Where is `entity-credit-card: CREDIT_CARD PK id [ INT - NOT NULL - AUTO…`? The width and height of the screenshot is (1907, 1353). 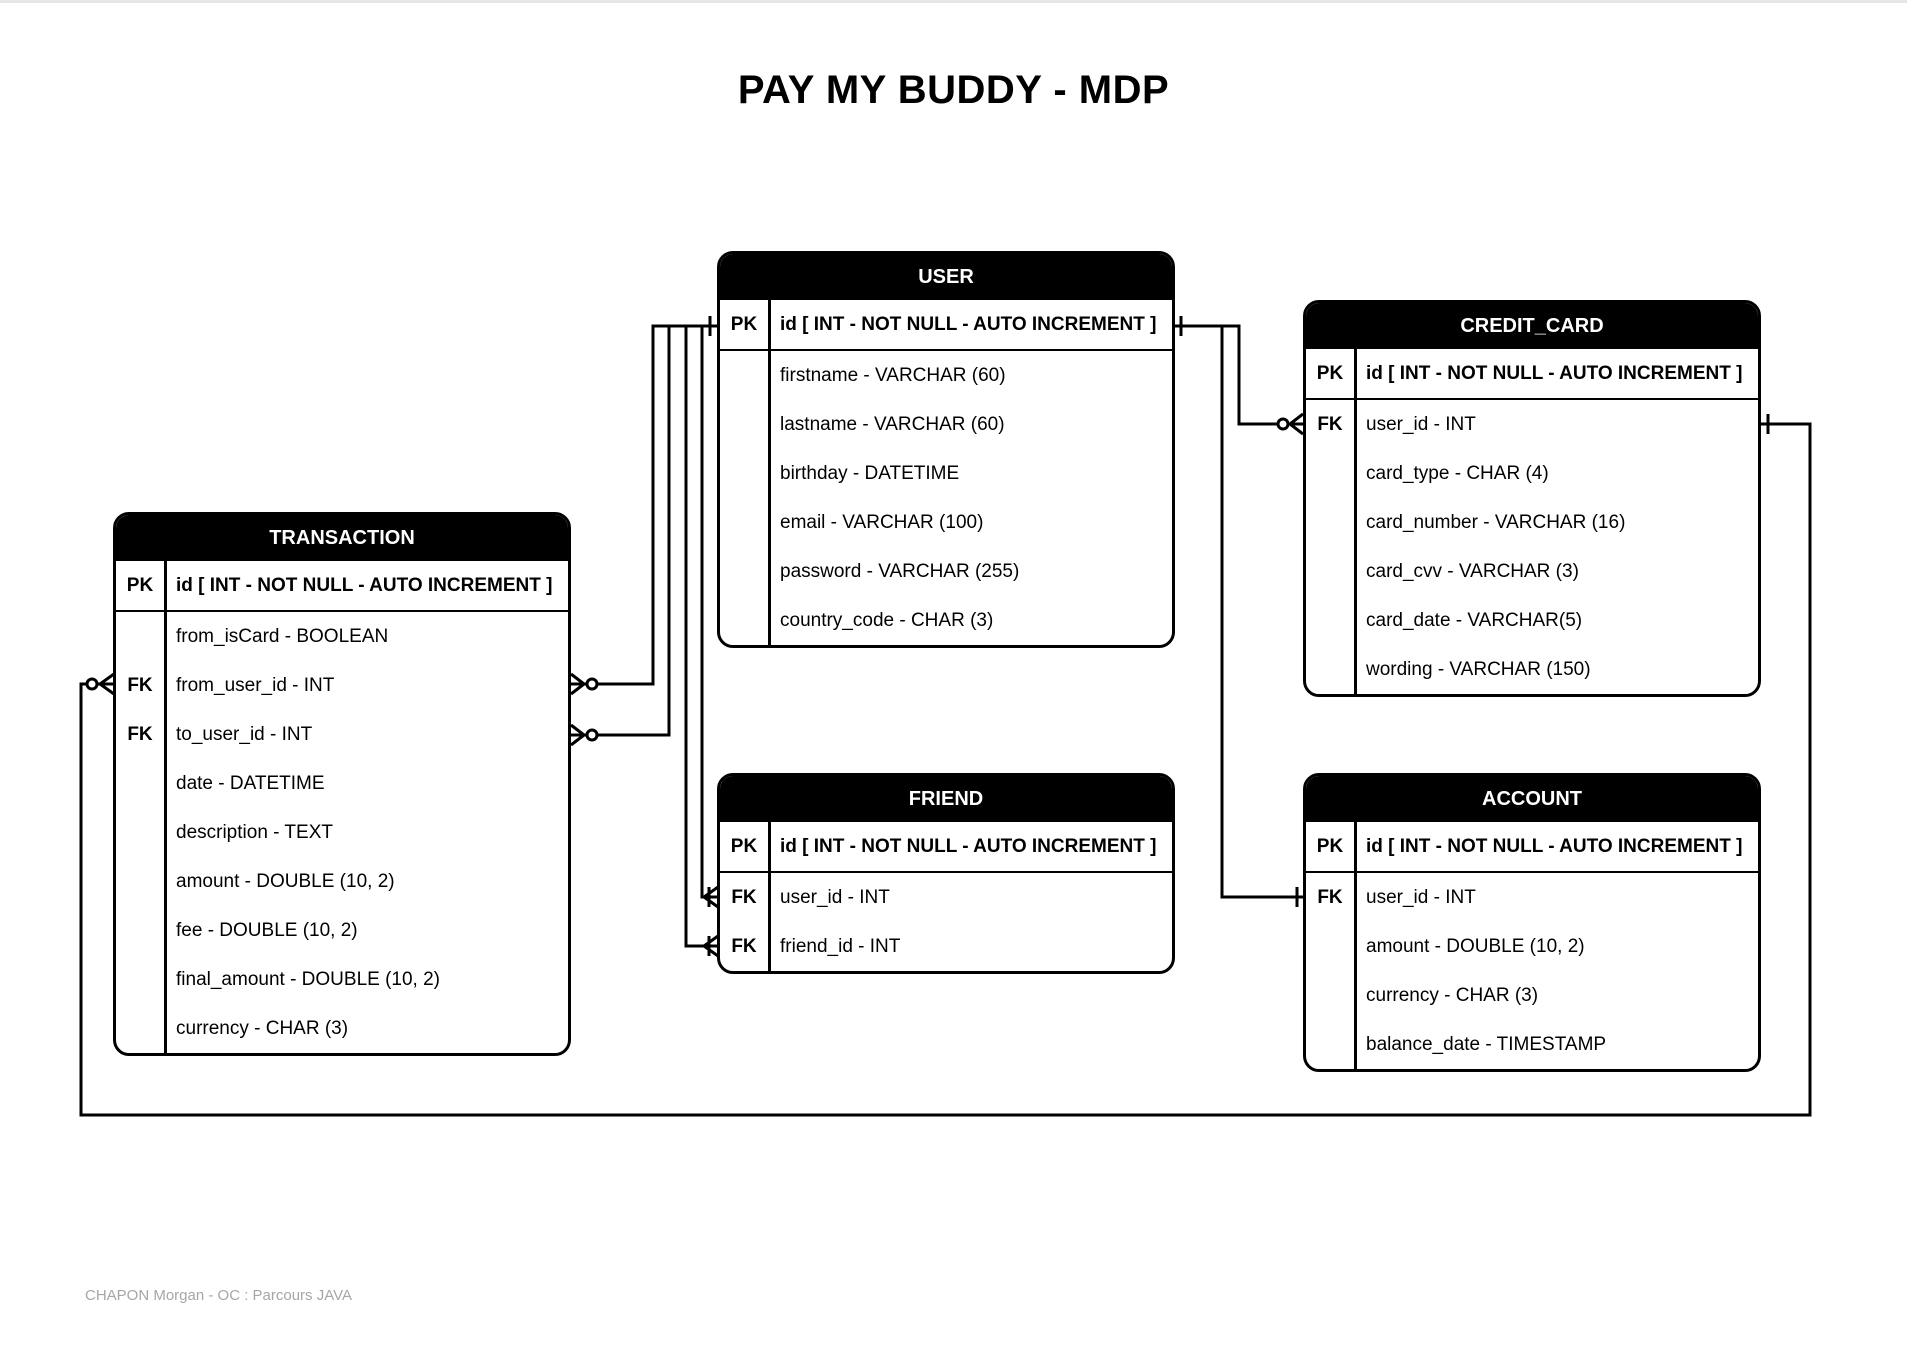
entity-credit-card: CREDIT_CARD PK id [ INT - NOT NULL - AUTO… is located at coordinates (1532, 498).